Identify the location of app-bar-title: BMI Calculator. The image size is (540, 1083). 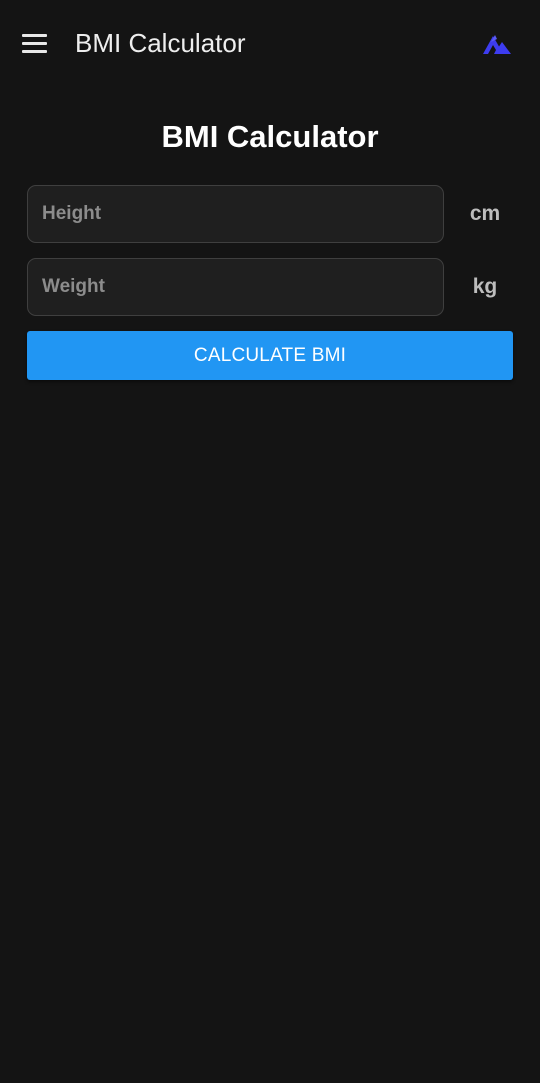
(160, 43).